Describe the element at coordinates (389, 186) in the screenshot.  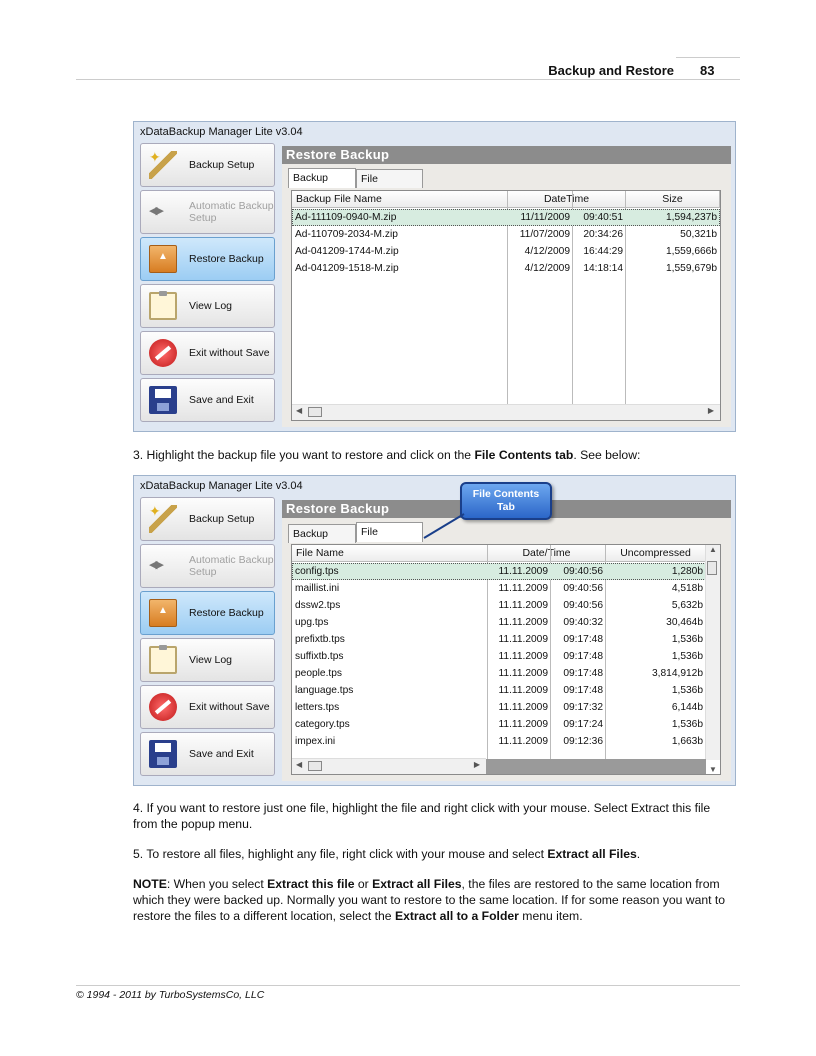
I see `tab-file-contents: File contents` at that location.